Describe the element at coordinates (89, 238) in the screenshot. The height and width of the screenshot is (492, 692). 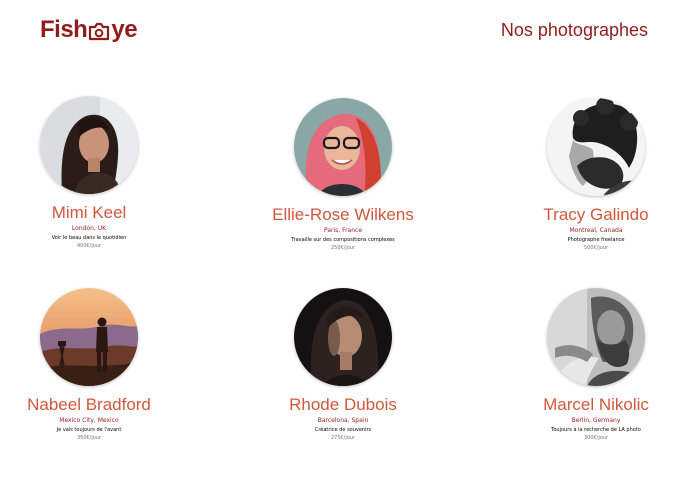
I see `photographer-tagline: Voir le beau dans le quotidien` at that location.